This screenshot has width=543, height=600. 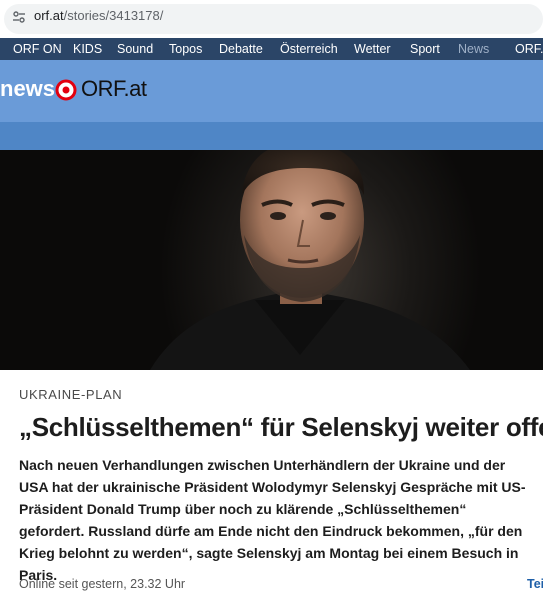 I want to click on orf-at-label: ORF.at, so click(x=114, y=89).